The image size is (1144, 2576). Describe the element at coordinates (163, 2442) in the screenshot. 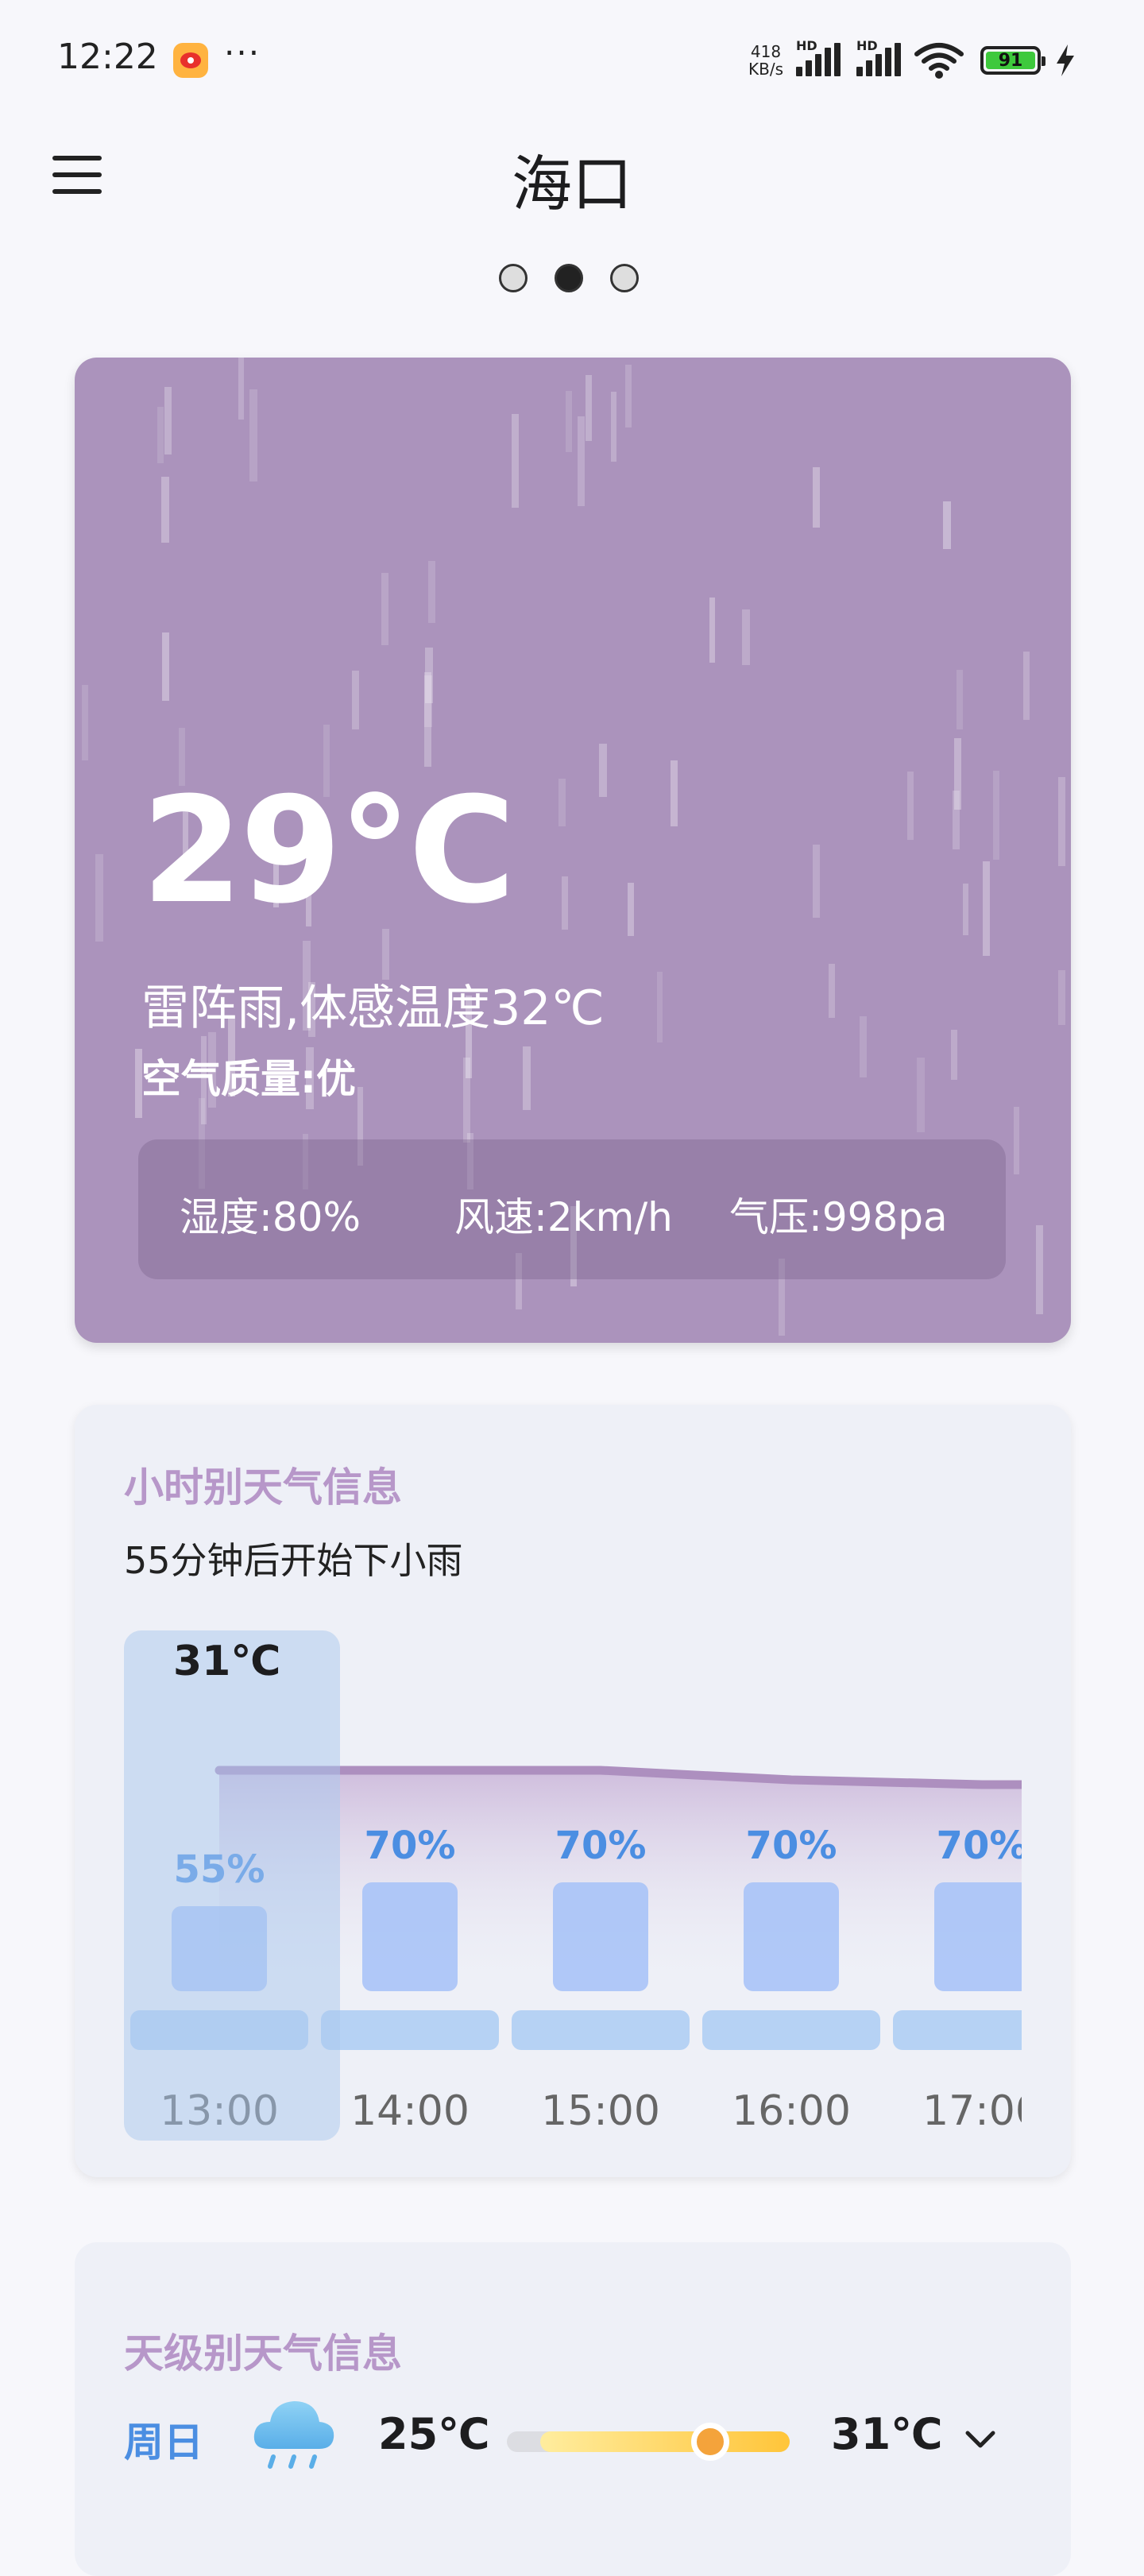

I see `day-name: 周日` at that location.